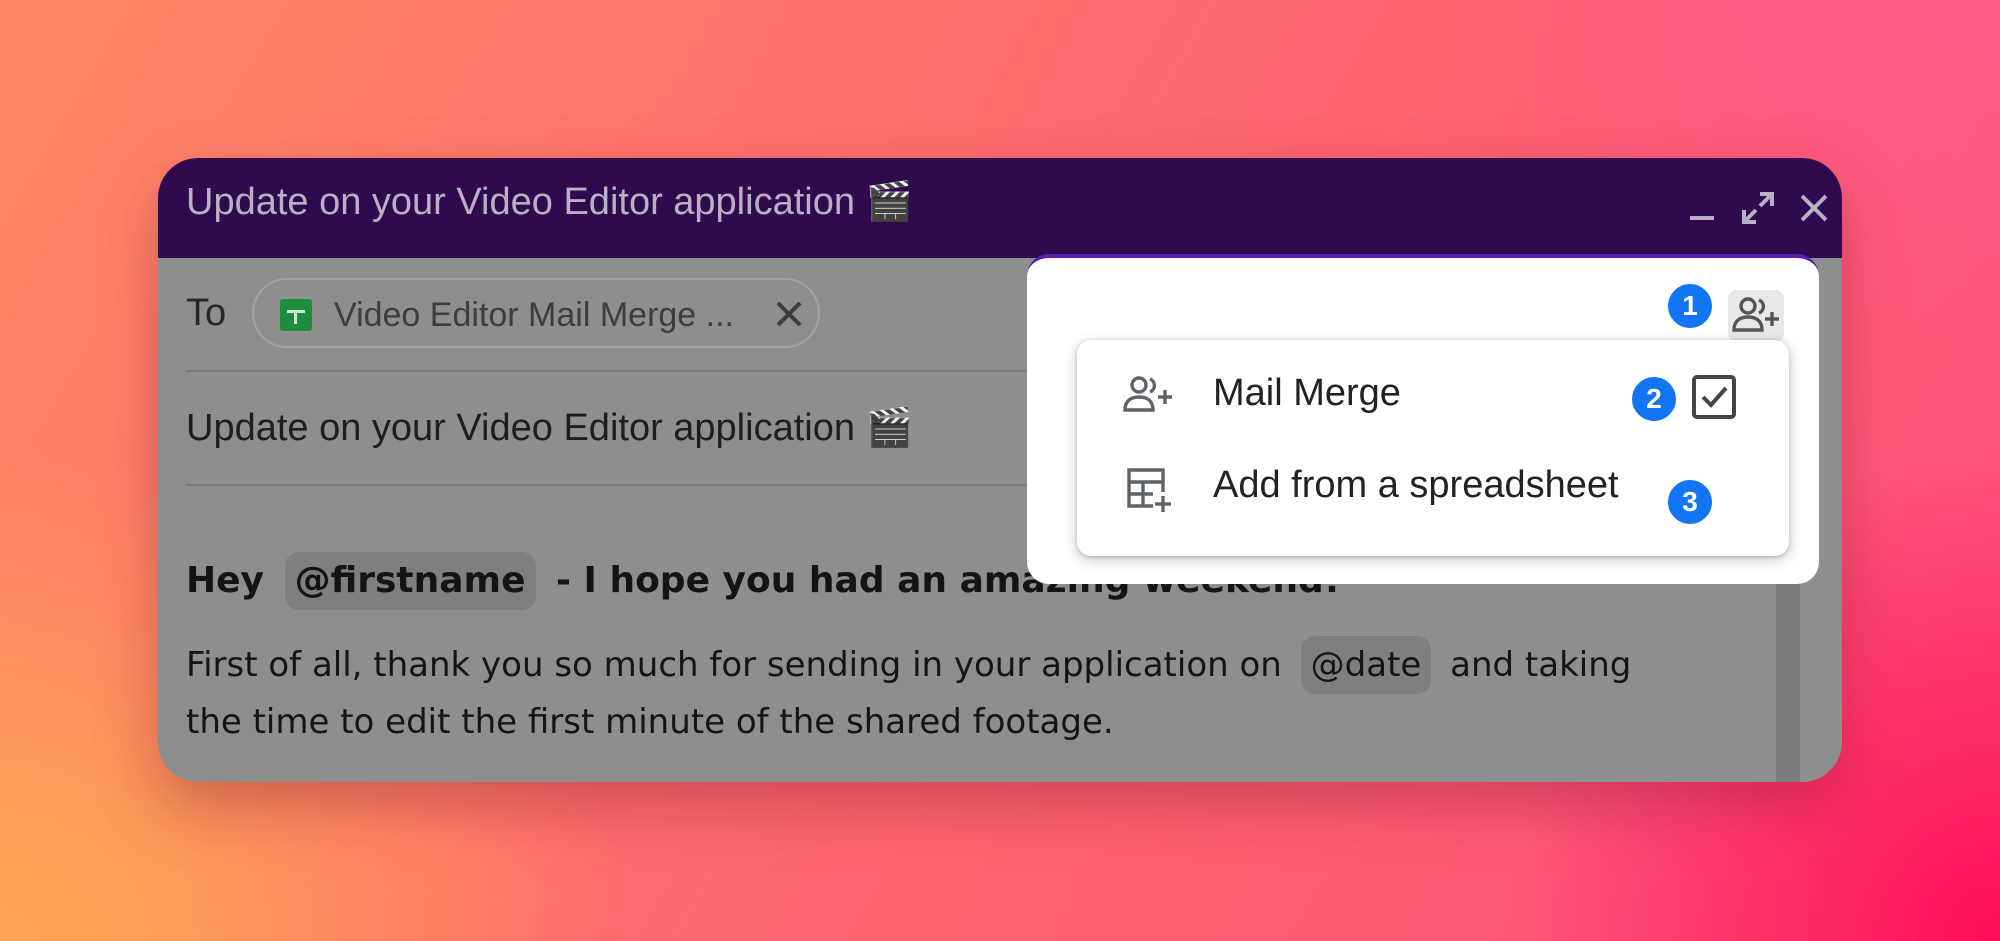  Describe the element at coordinates (520, 428) in the screenshot. I see `subject-text: Update on your Video Editor application` at that location.